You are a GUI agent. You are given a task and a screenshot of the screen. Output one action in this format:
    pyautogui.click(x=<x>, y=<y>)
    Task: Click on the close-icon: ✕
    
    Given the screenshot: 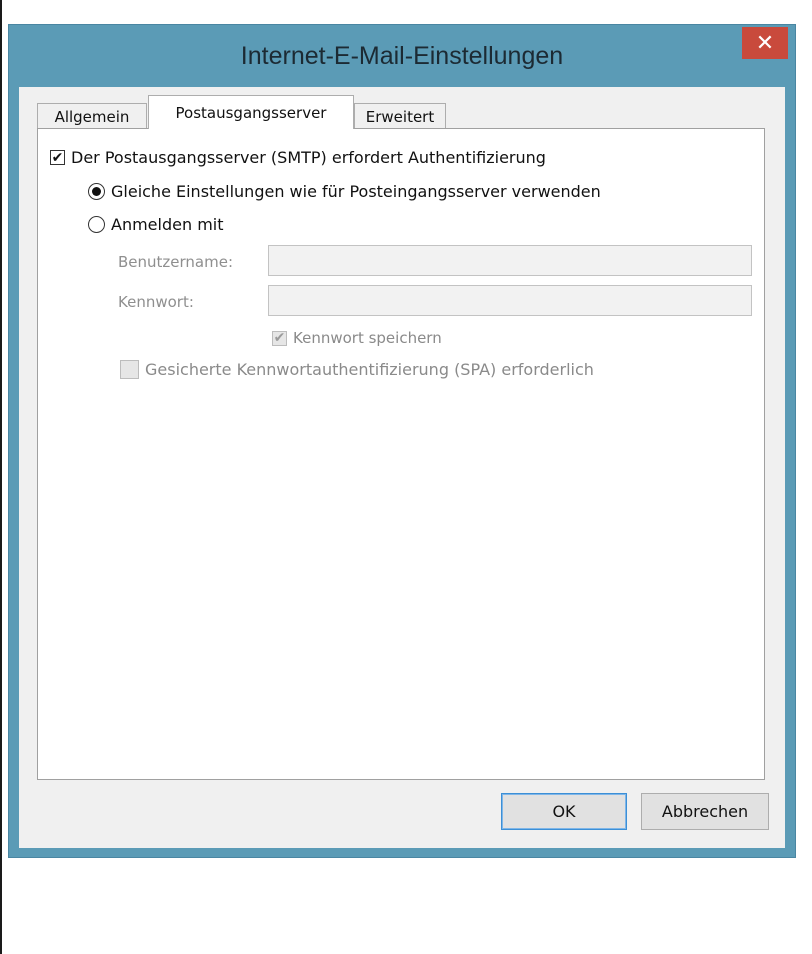 What is the action you would take?
    pyautogui.click(x=765, y=43)
    